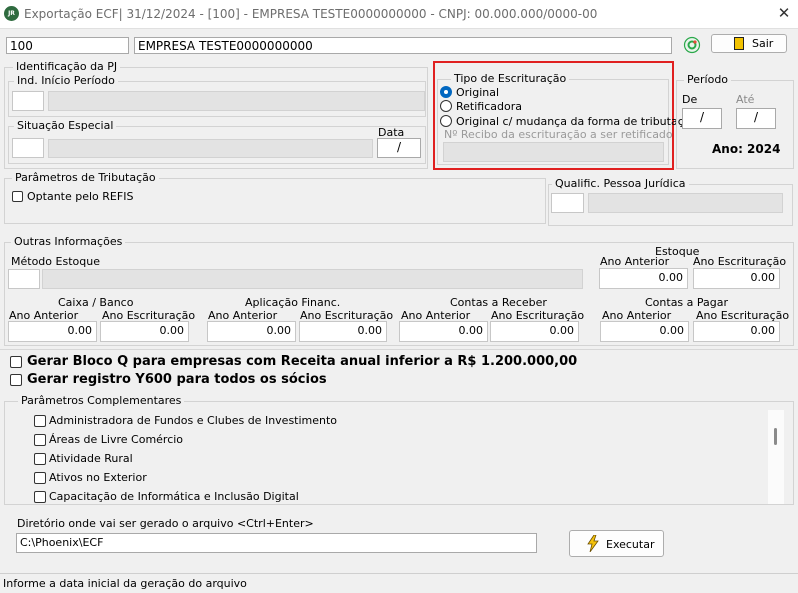  What do you see at coordinates (144, 331) in the screenshot?
I see `caixa-ano-escrituracao-field: 0.00` at bounding box center [144, 331].